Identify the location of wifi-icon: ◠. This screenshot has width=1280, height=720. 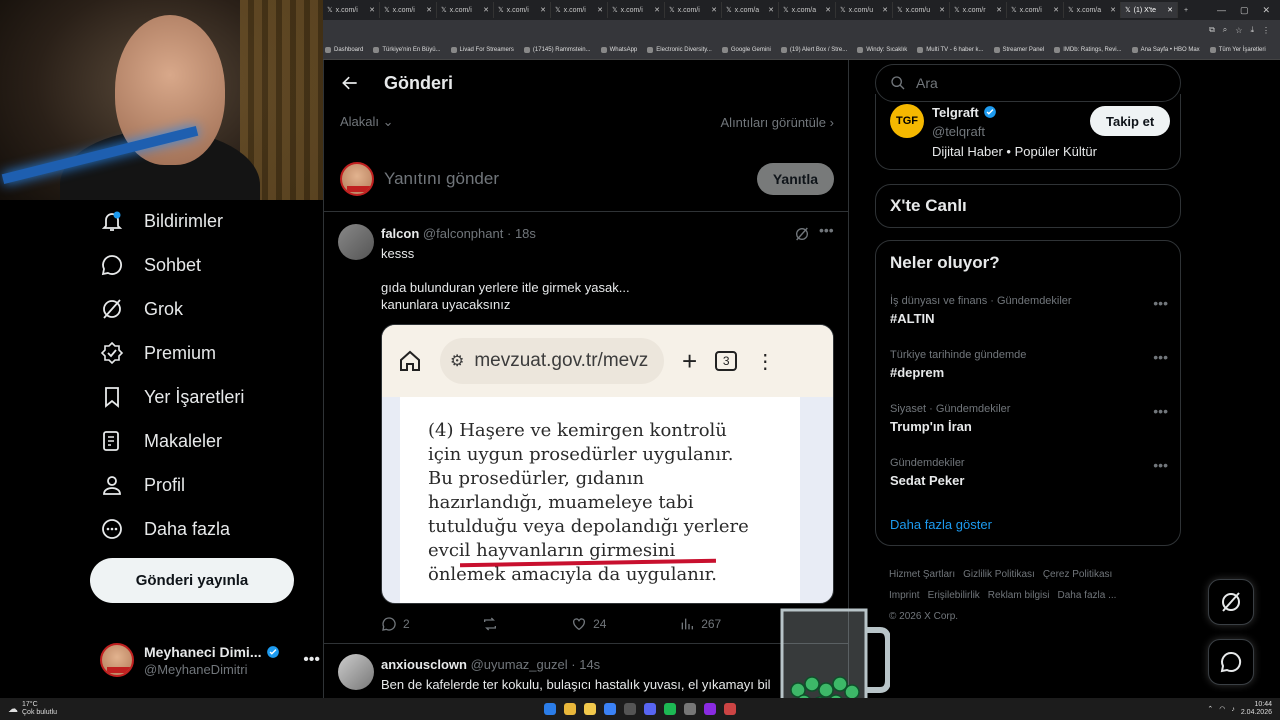
(1222, 709).